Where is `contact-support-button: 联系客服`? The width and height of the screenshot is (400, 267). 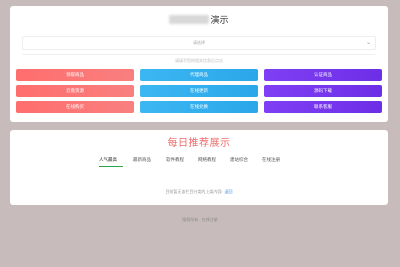 contact-support-button: 联系客服 is located at coordinates (323, 107).